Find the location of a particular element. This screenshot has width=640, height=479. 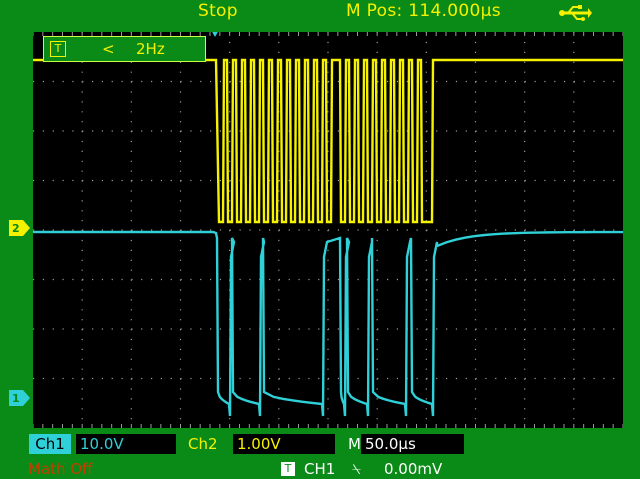

trigger-level: 0.00mV is located at coordinates (413, 469).